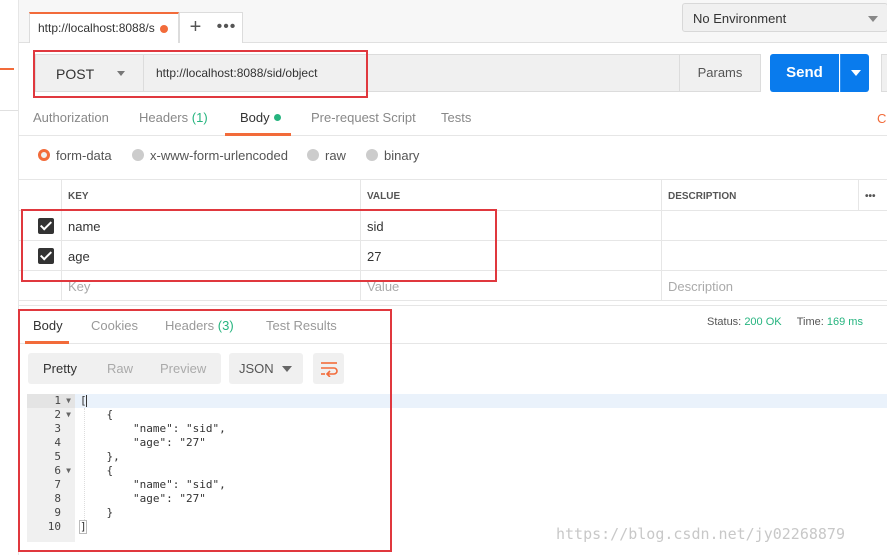  Describe the element at coordinates (363, 117) in the screenshot. I see `tab-prerequest-script: Pre-request Script` at that location.